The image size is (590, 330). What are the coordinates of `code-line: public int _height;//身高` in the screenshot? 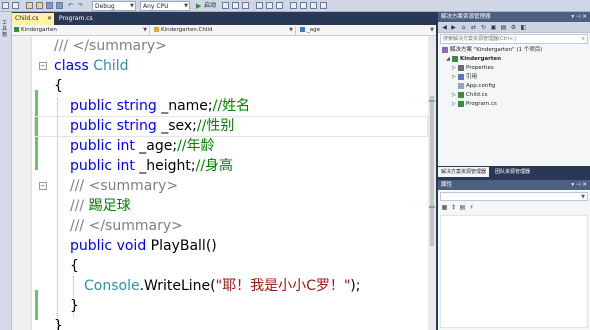 It's located at (151, 166).